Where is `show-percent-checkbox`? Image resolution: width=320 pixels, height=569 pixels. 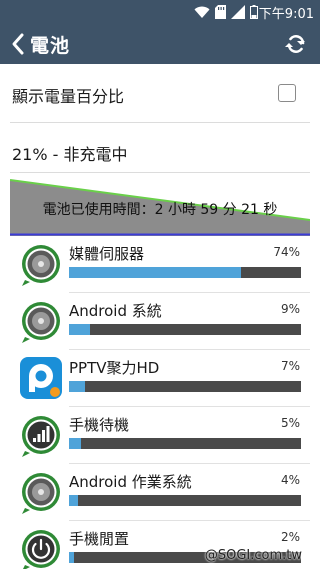
show-percent-checkbox is located at coordinates (287, 93).